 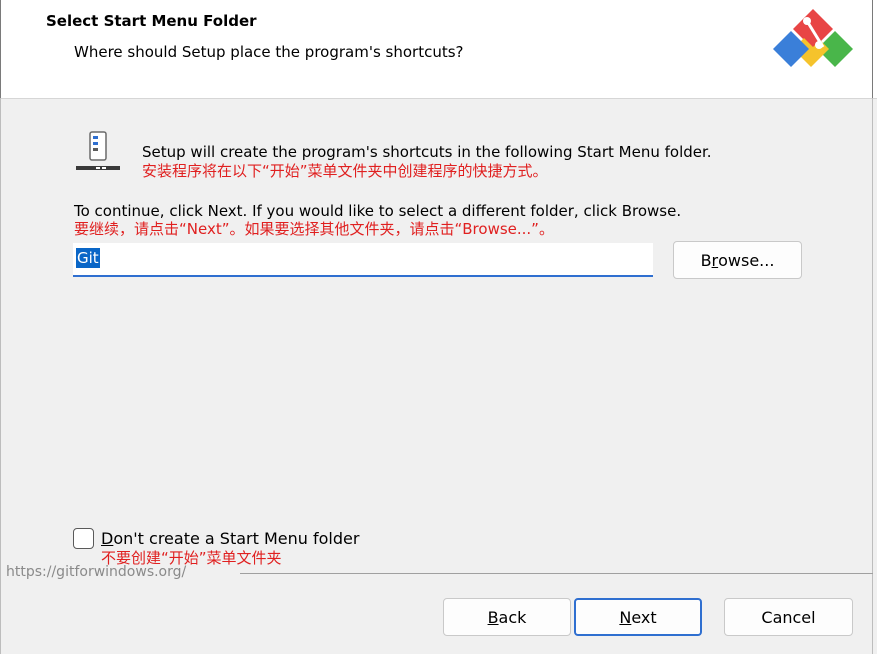 I want to click on next-label-accel: N, so click(x=625, y=617).